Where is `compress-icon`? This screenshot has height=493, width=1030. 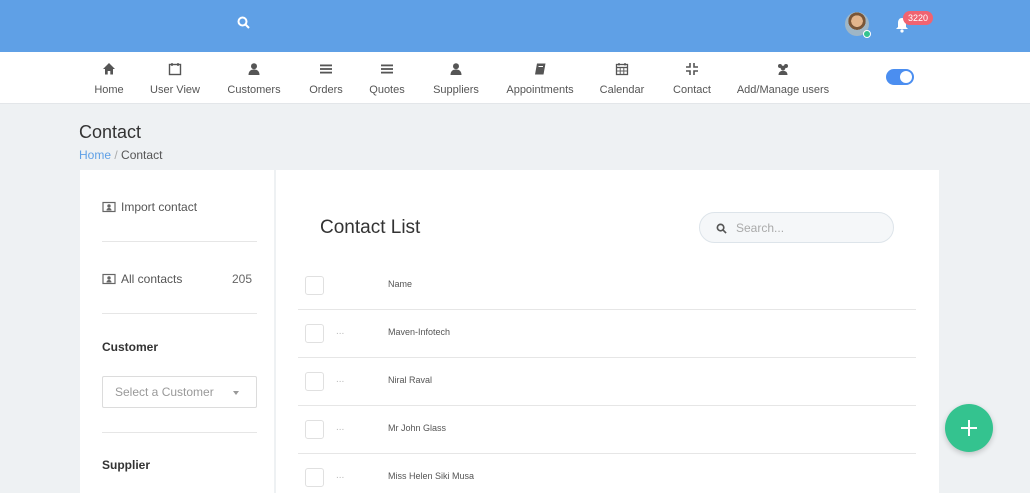 compress-icon is located at coordinates (692, 69).